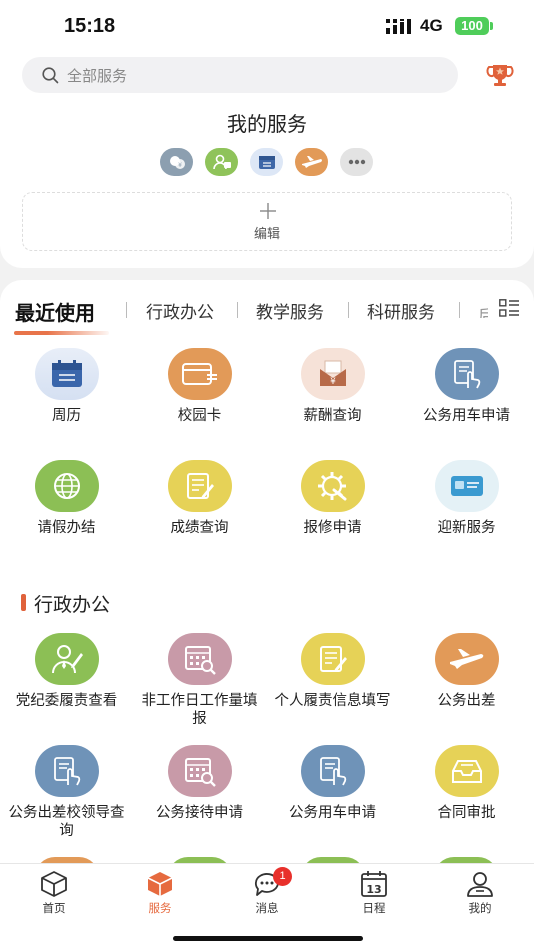 This screenshot has width=534, height=950. Describe the element at coordinates (466, 486) in the screenshot. I see `welcome-card-icon` at that location.